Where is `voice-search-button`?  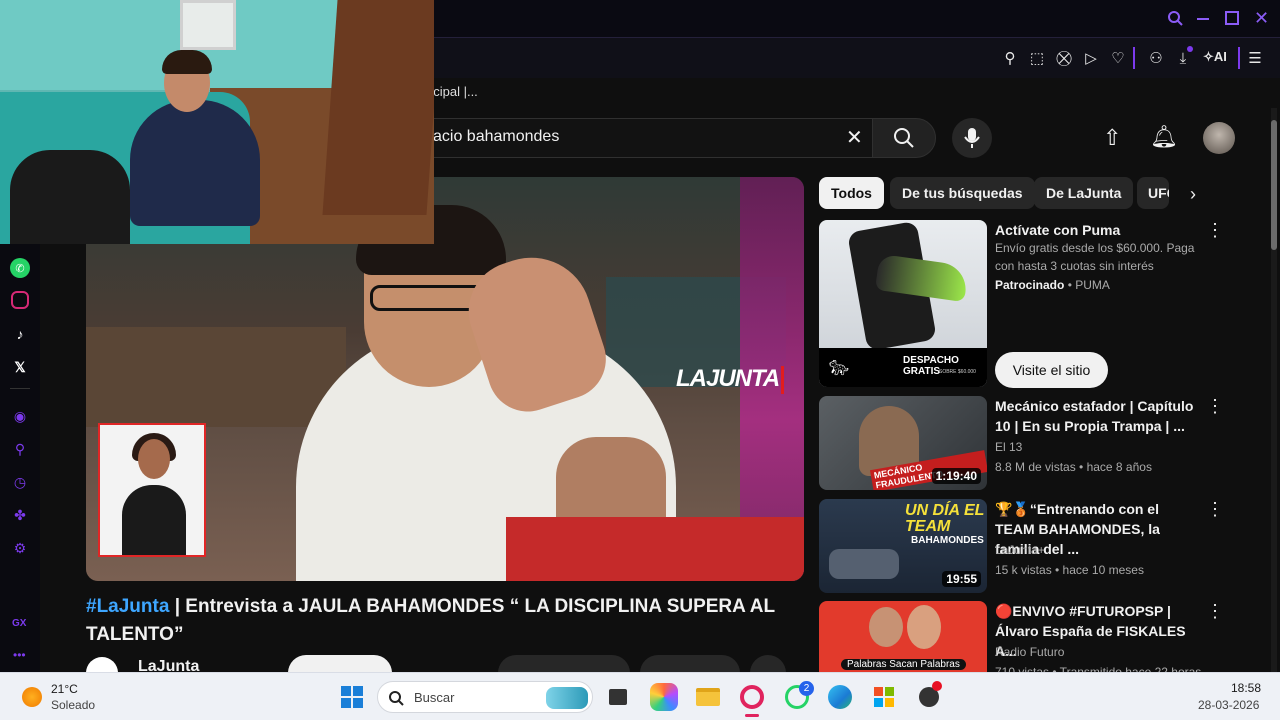
voice-search-button is located at coordinates (972, 138).